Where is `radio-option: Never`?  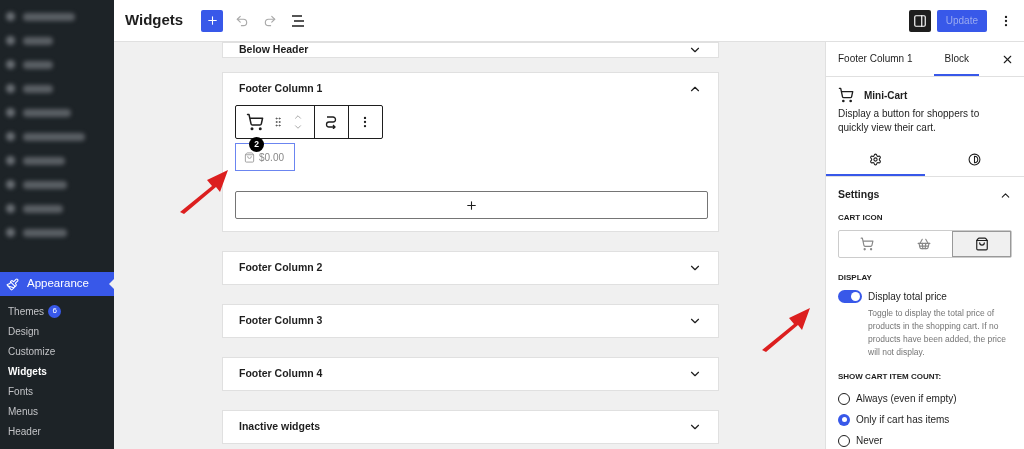 radio-option: Never is located at coordinates (925, 440).